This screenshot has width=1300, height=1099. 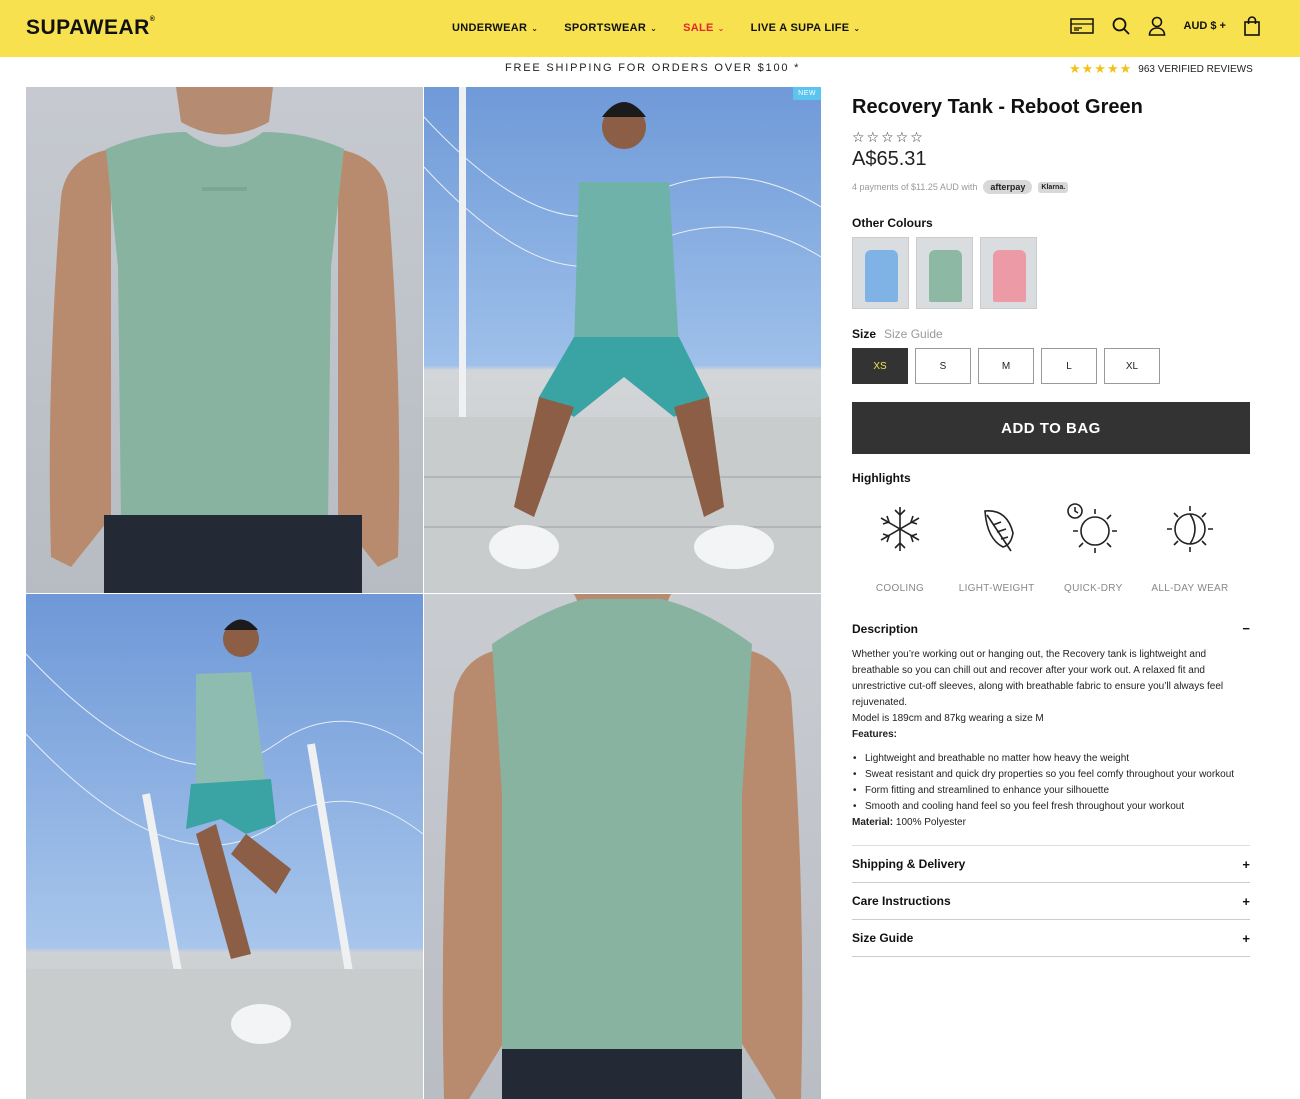 I want to click on size-options: XS S M L XL, so click(x=1051, y=366).